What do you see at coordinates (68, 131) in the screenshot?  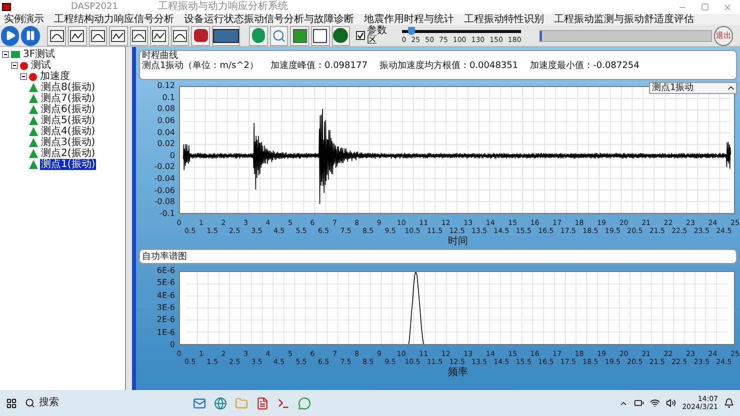 I see `tree-item: 测点4(振动)` at bounding box center [68, 131].